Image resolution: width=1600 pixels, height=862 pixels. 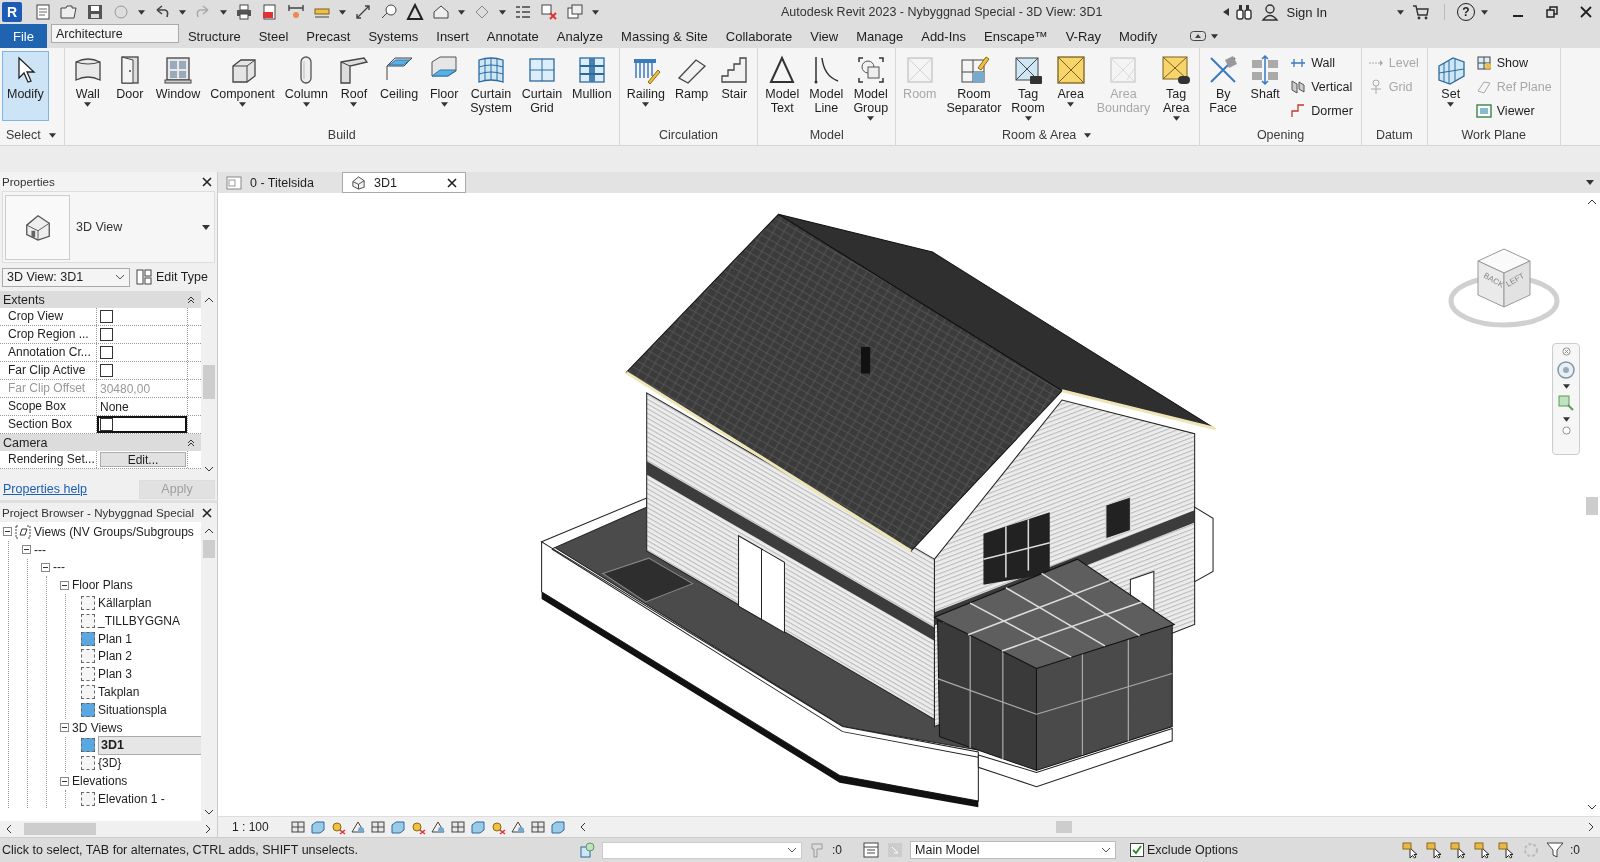 What do you see at coordinates (1591, 827) in the screenshot?
I see `scroll-right-icon` at bounding box center [1591, 827].